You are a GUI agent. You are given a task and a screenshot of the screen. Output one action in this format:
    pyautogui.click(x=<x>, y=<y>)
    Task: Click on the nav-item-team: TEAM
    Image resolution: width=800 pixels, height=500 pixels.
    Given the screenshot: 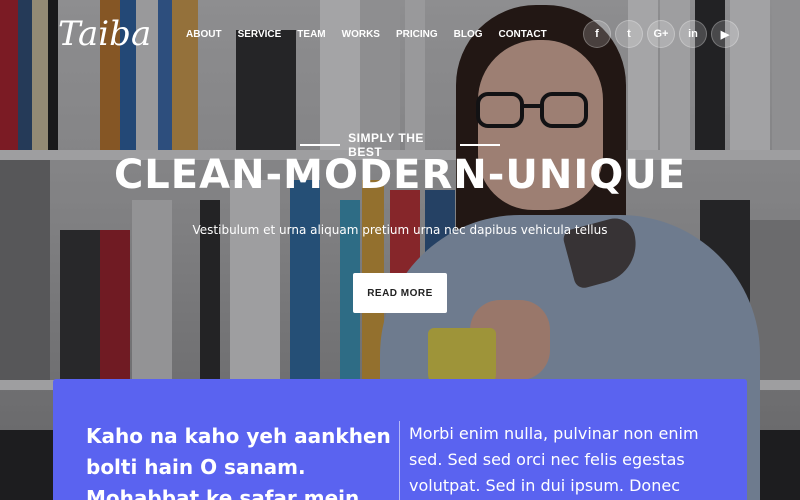 What is the action you would take?
    pyautogui.click(x=311, y=35)
    